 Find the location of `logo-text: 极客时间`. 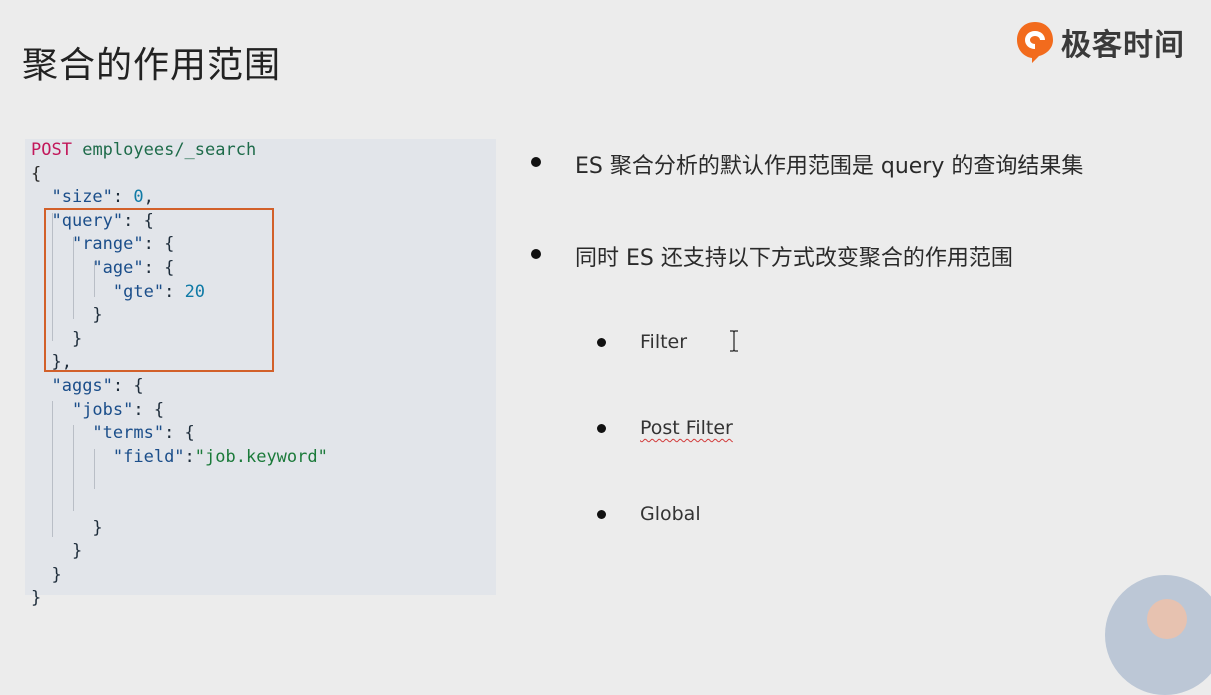

logo-text: 极客时间 is located at coordinates (1123, 45).